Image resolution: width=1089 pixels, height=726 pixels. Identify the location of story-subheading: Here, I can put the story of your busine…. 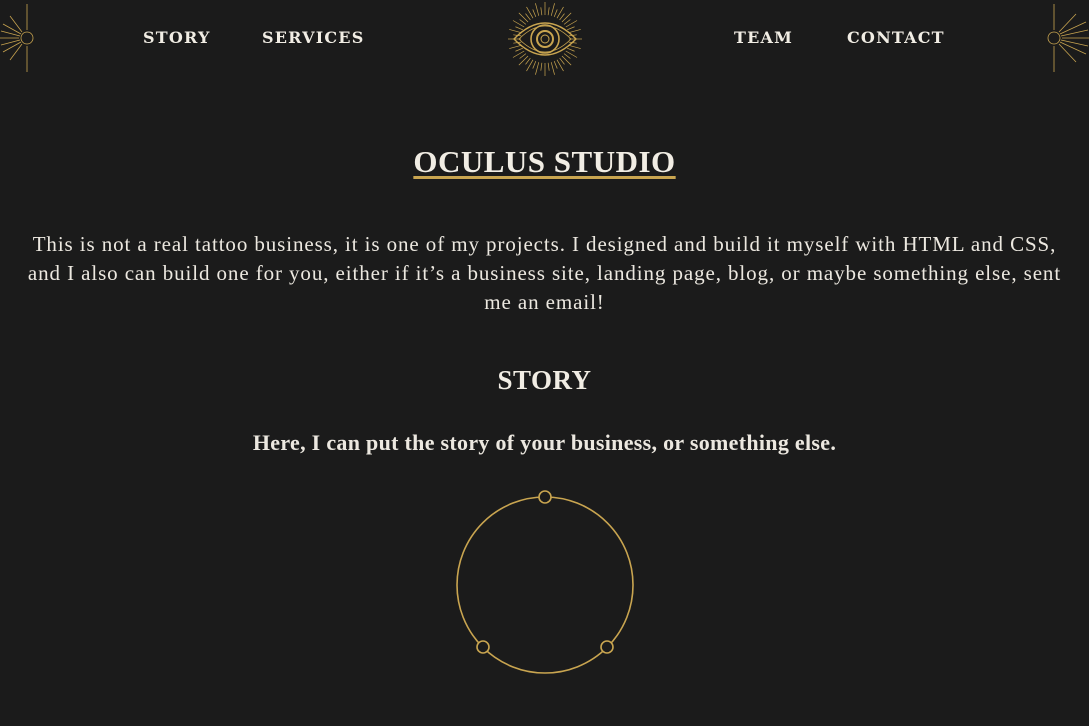
(544, 442).